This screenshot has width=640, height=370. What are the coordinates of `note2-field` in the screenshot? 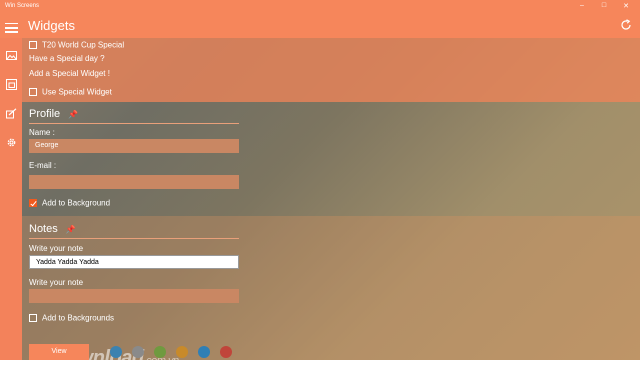 It's located at (134, 296).